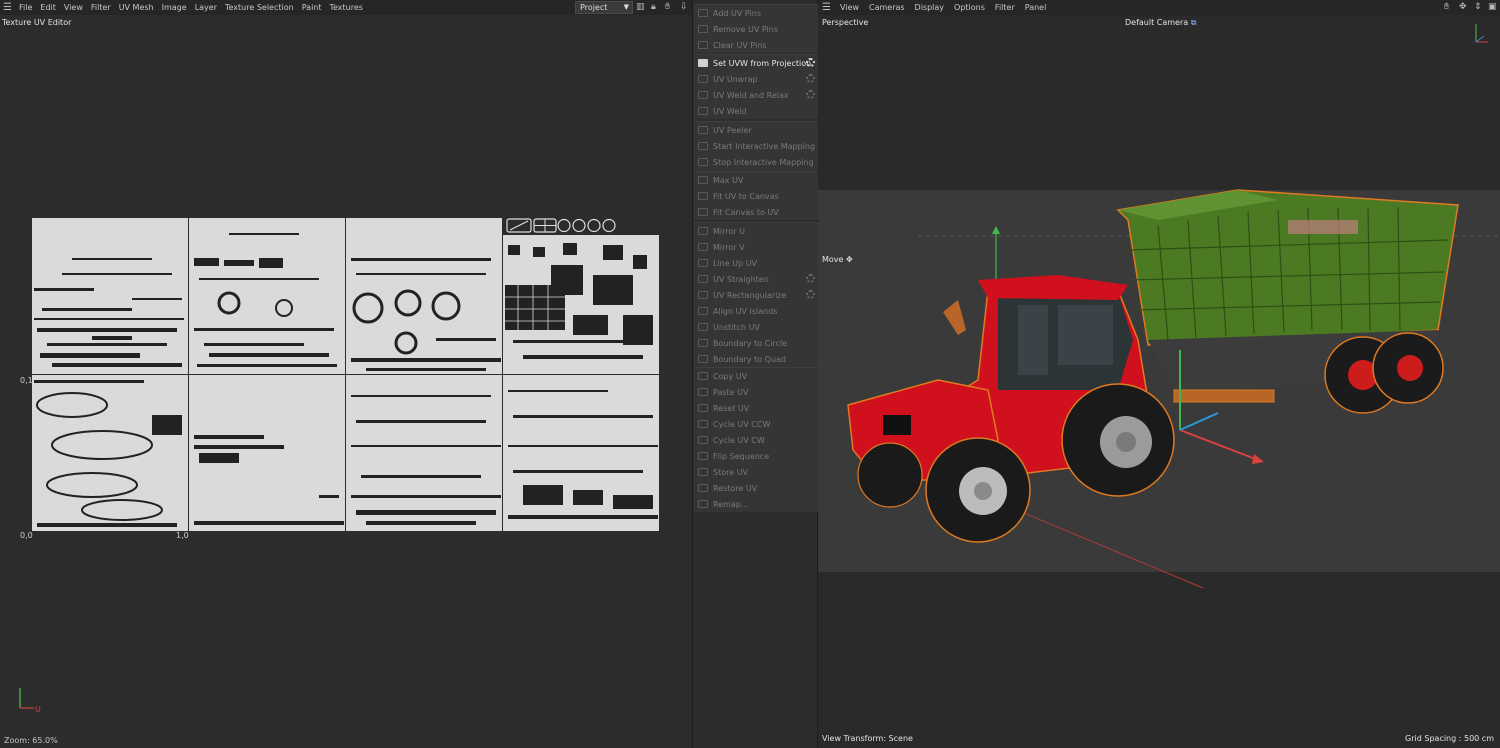  I want to click on menu-options: Options, so click(969, 7).